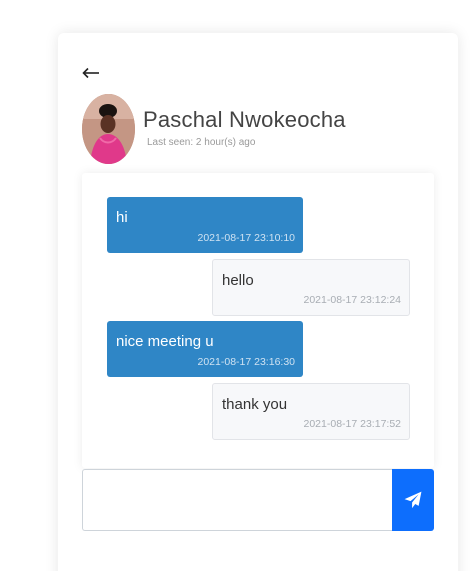 This screenshot has width=473, height=571. I want to click on message-text: hi, so click(122, 217).